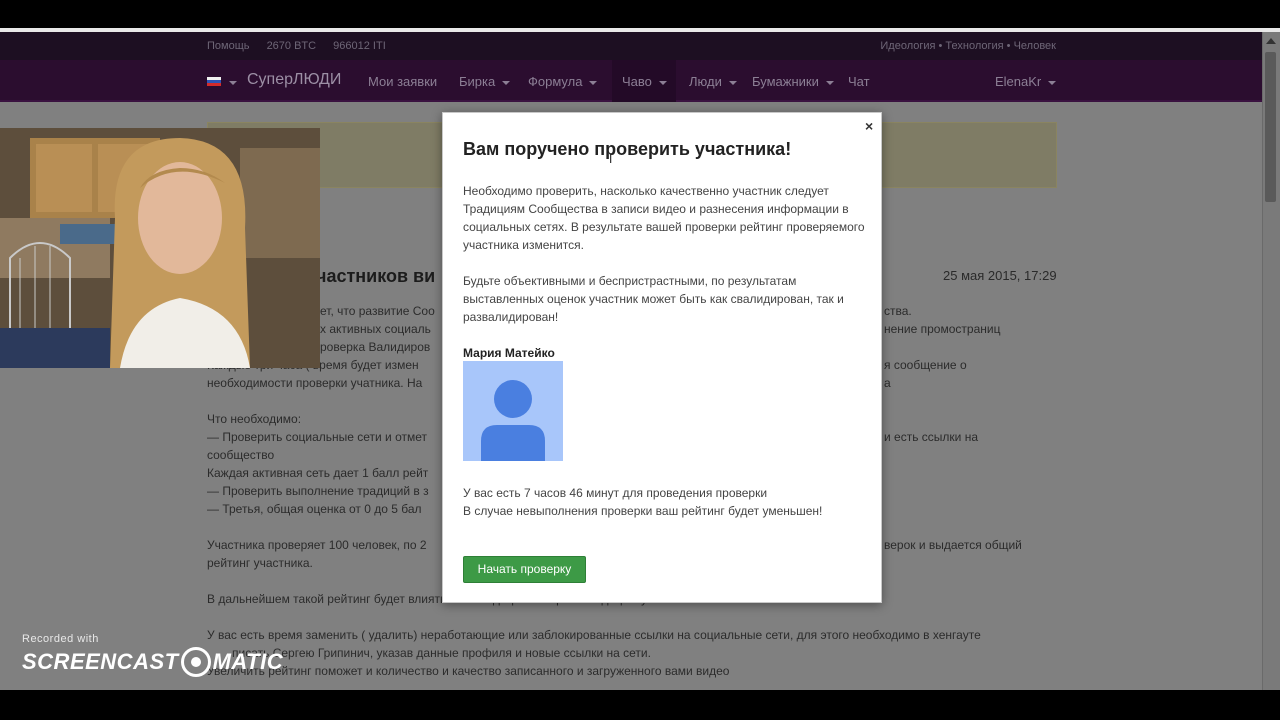 The image size is (1280, 720). I want to click on language-dropdown, so click(233, 81).